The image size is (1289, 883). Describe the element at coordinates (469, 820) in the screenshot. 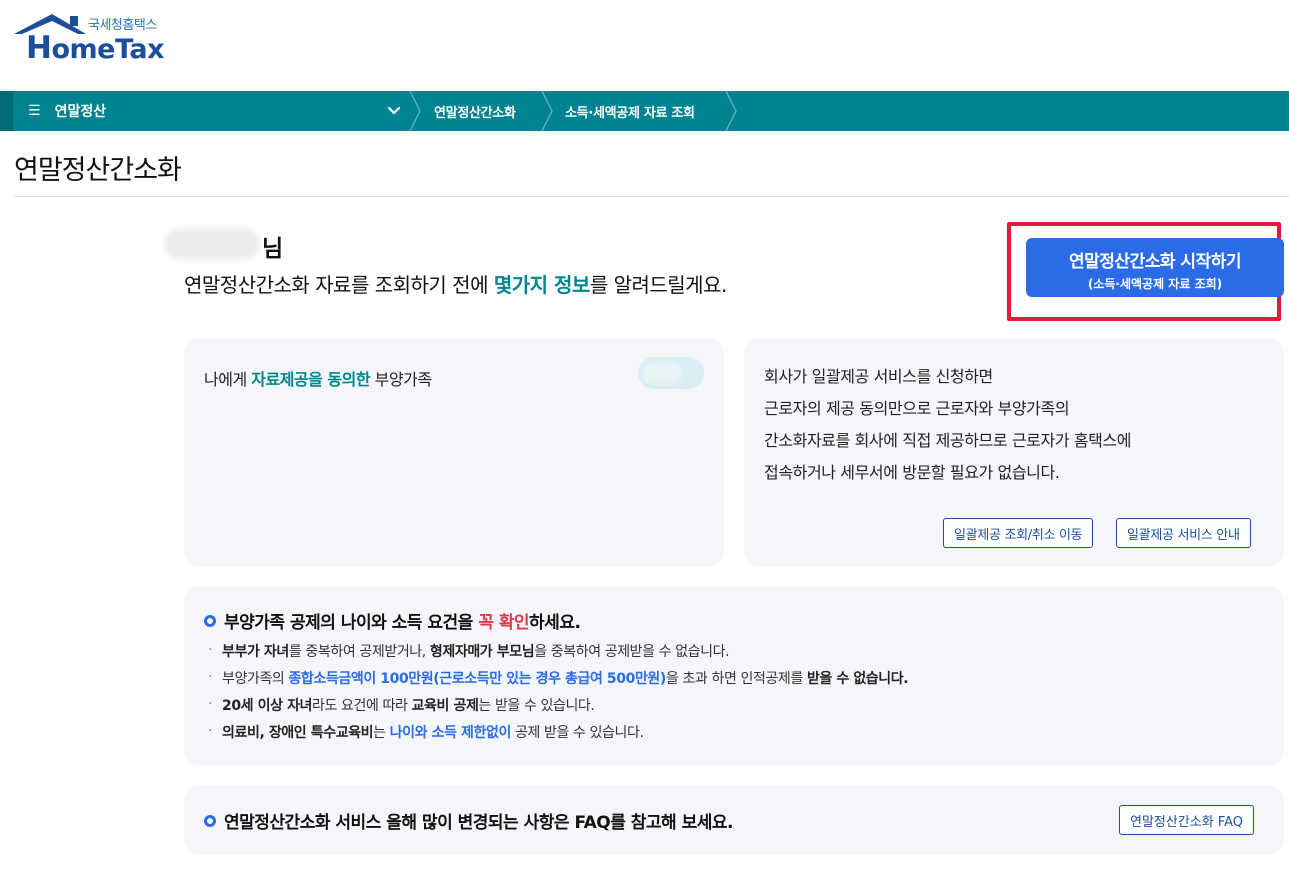

I see `faq-message: 연말정산간소화 서비스 올해 많이 변경되는 사항은 FAQ를 참고해 보세요.` at that location.